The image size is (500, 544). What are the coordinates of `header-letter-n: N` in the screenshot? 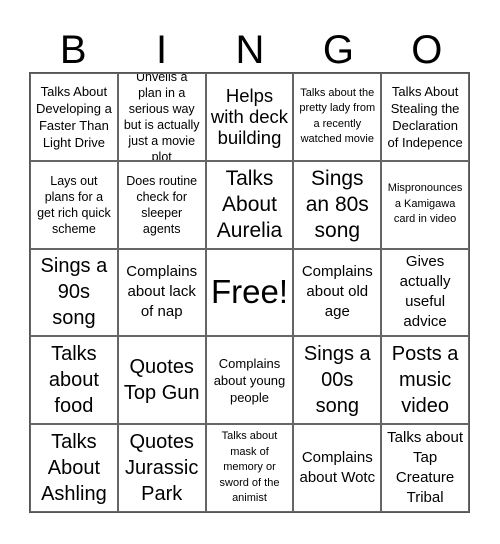 It's located at (250, 50).